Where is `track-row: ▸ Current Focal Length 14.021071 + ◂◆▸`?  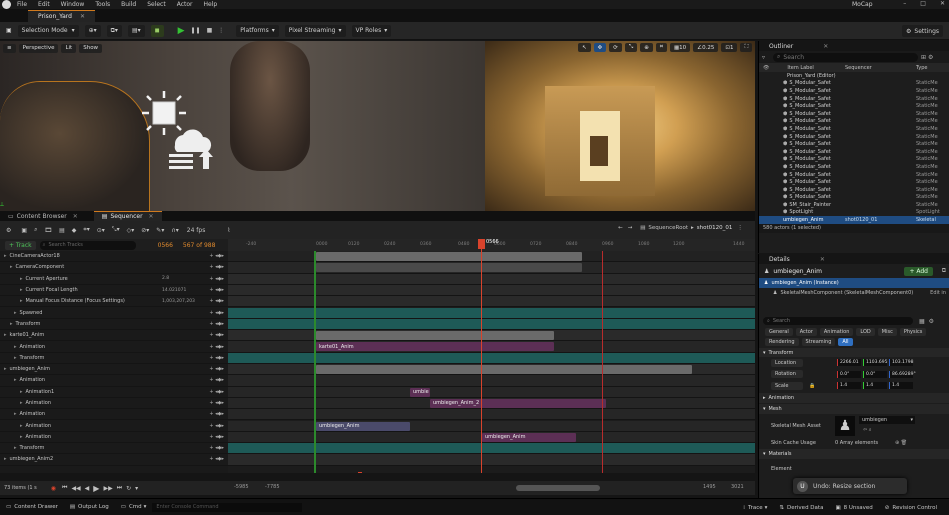
track-row: ▸ Current Focal Length 14.021071 + ◂◆▸ is located at coordinates (114, 291).